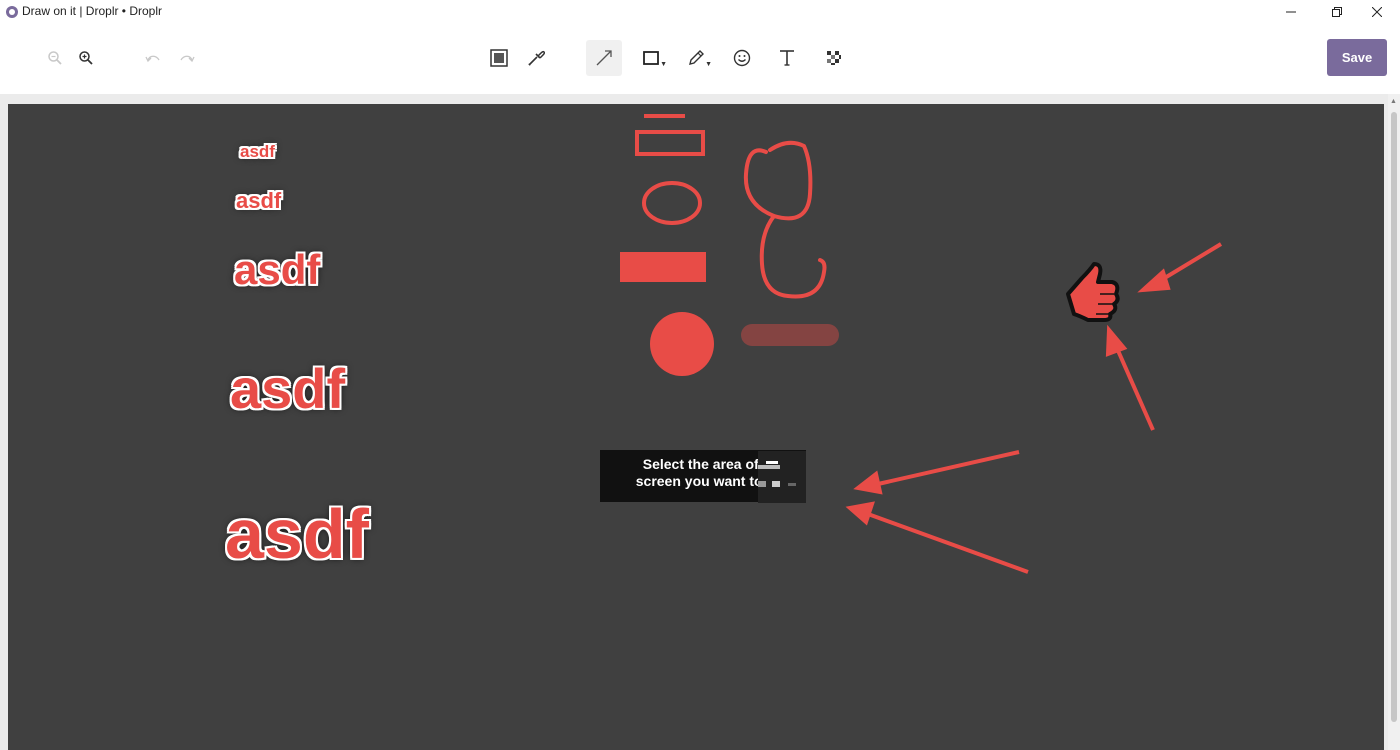 Image resolution: width=1400 pixels, height=750 pixels. I want to click on rectangle-tool-button: ▼, so click(651, 58).